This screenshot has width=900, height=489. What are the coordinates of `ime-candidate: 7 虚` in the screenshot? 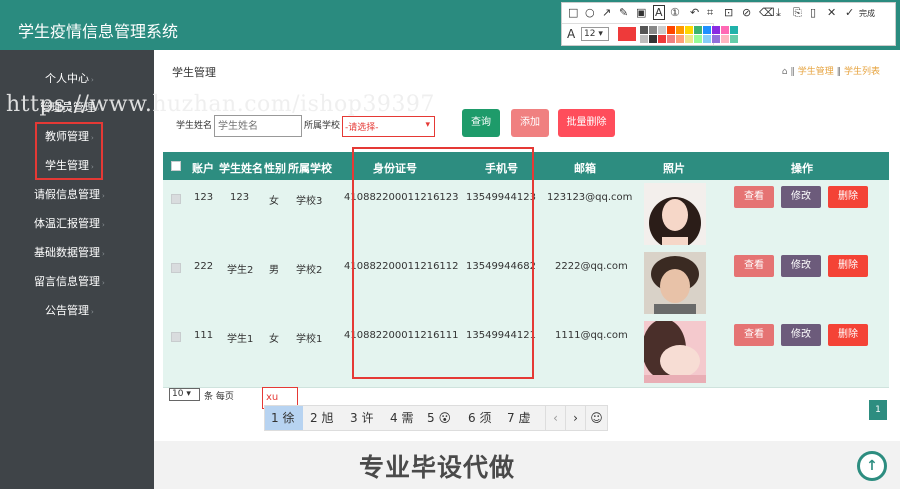 It's located at (518, 418).